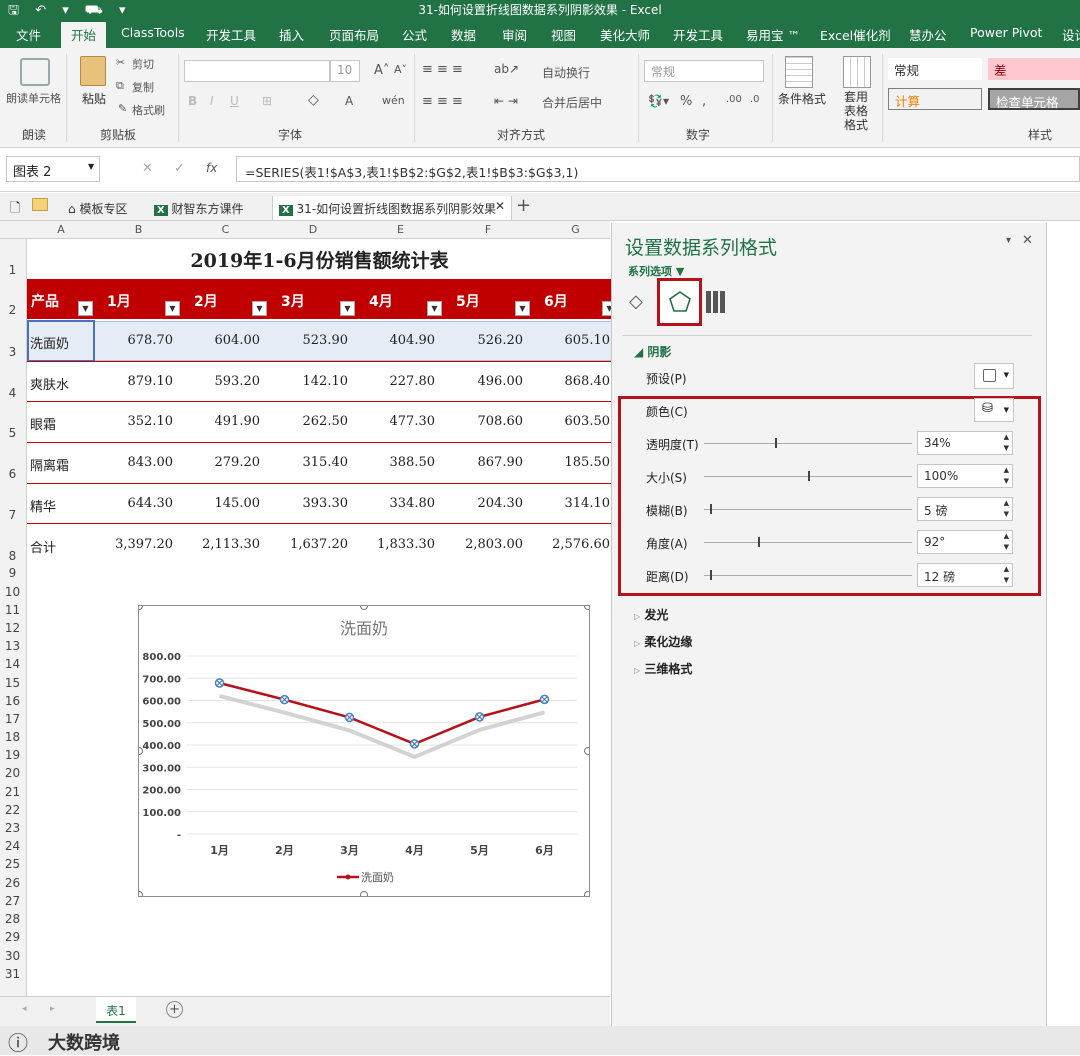  I want to click on header-cell: 产品 ▼, so click(61, 299).